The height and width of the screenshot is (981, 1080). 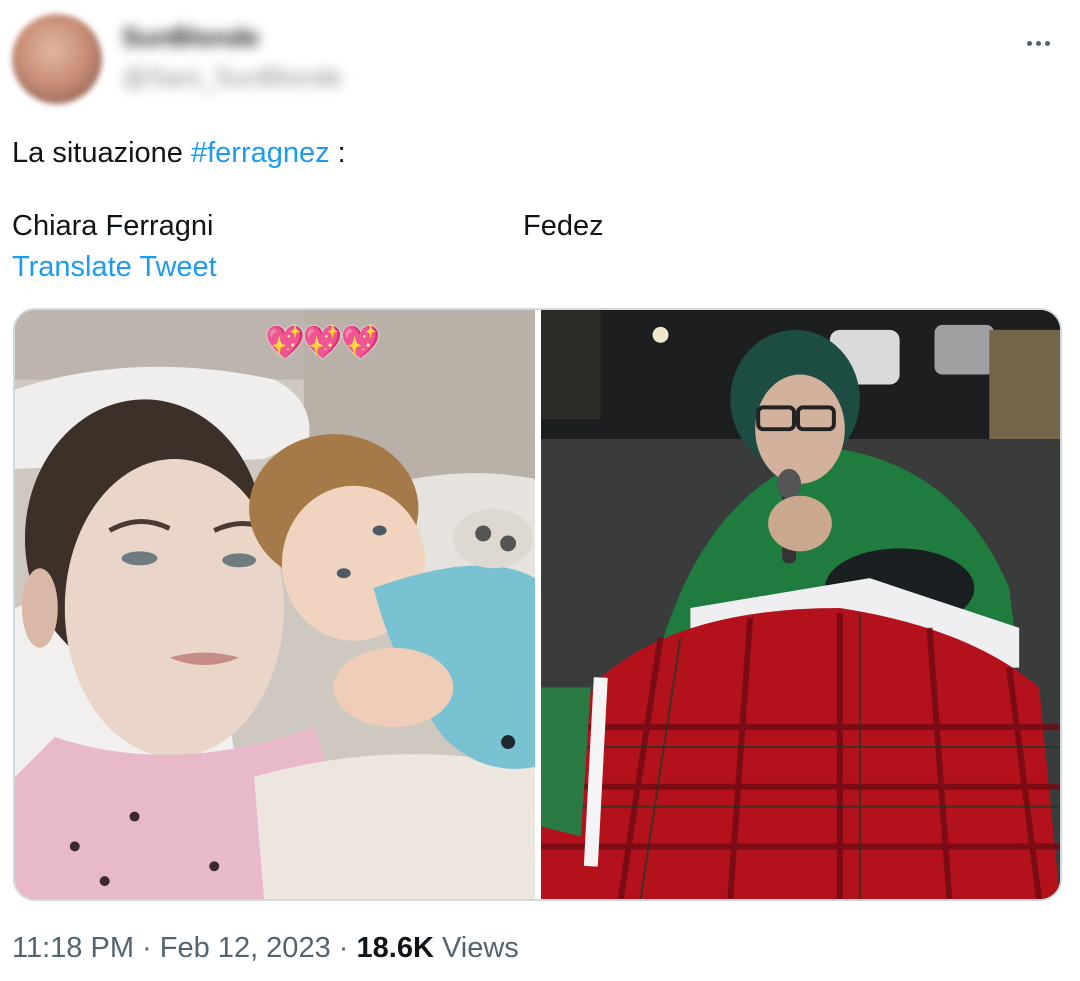 I want to click on tweet-text: La situazione #ferragnez :, so click(x=179, y=153).